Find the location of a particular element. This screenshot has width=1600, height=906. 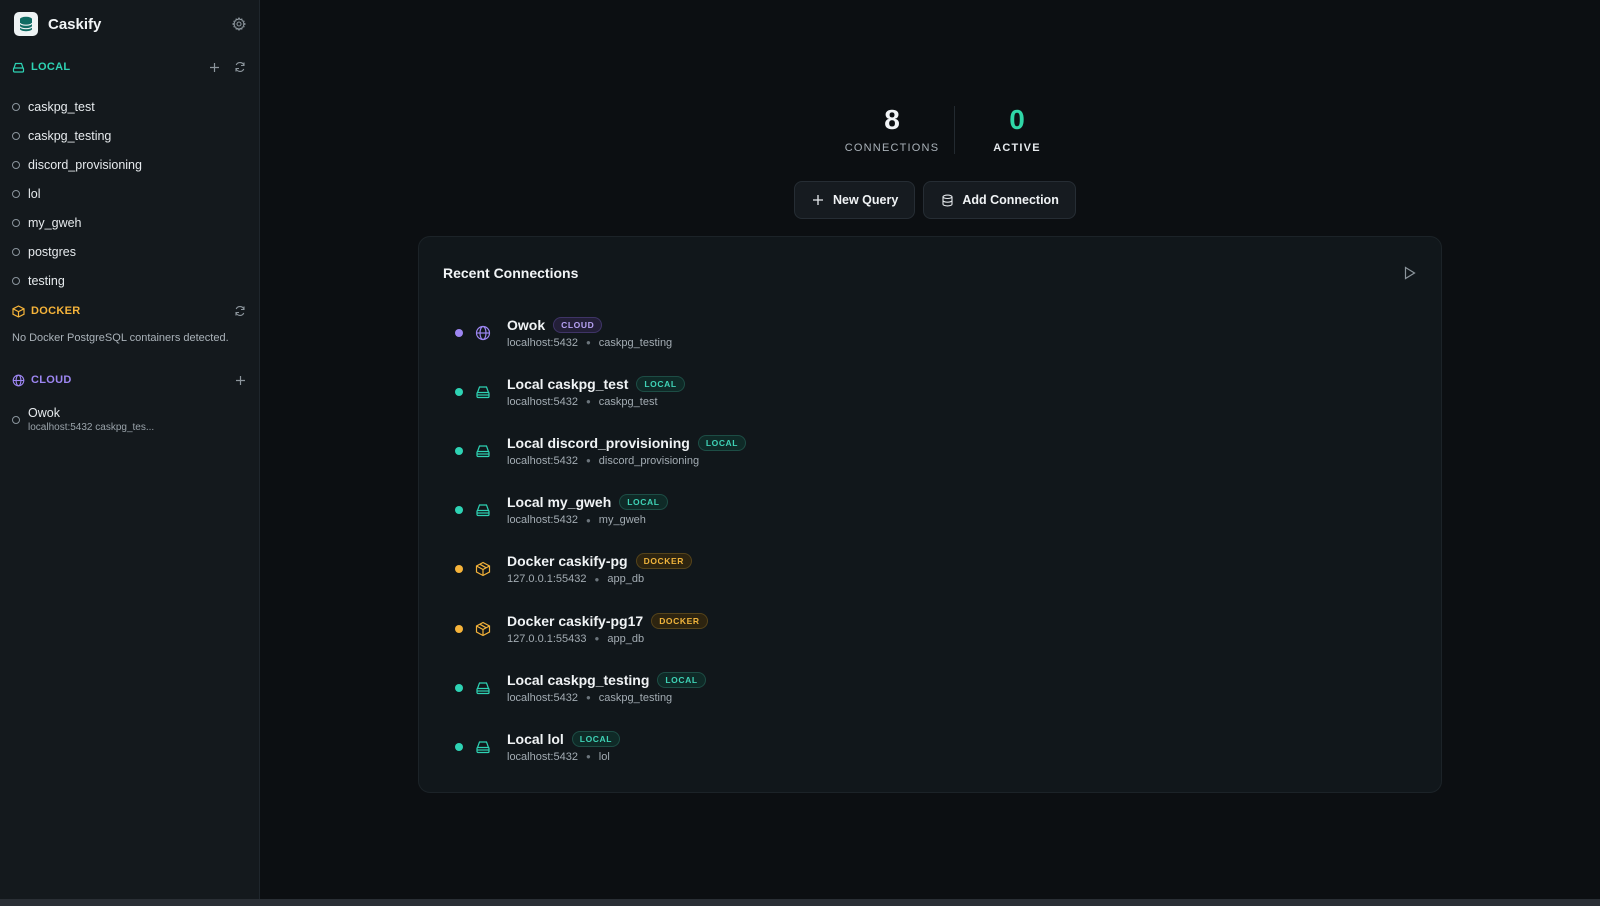

list-item: lol is located at coordinates (129, 193).